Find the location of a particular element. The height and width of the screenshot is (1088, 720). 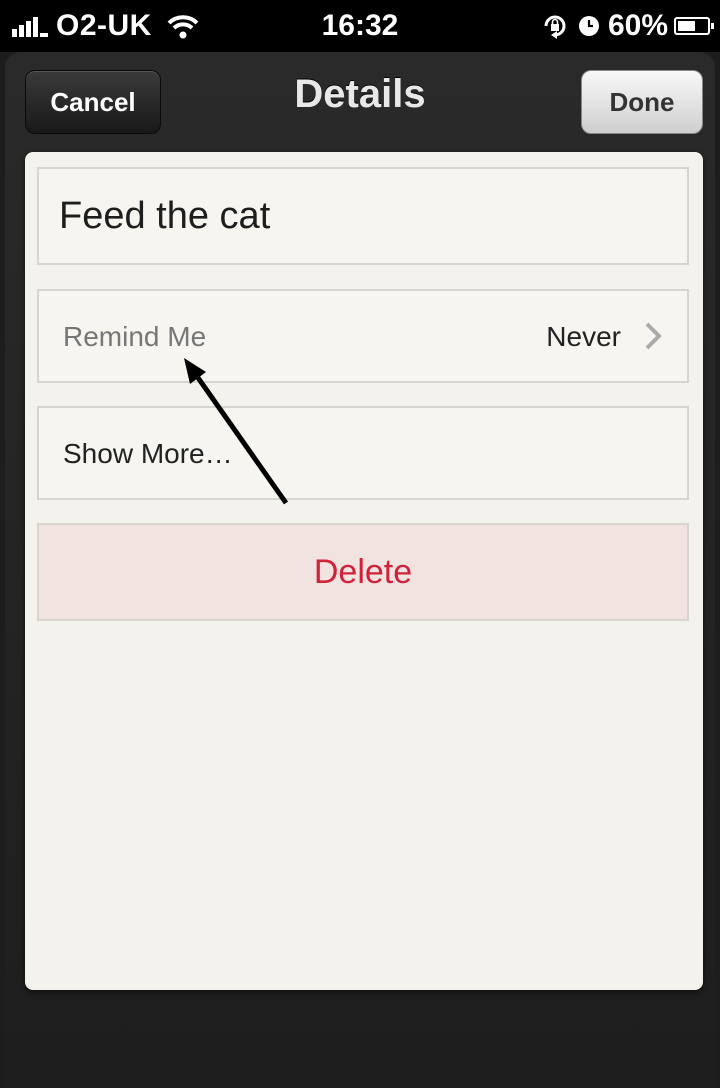

status-right: 60% is located at coordinates (628, 26).